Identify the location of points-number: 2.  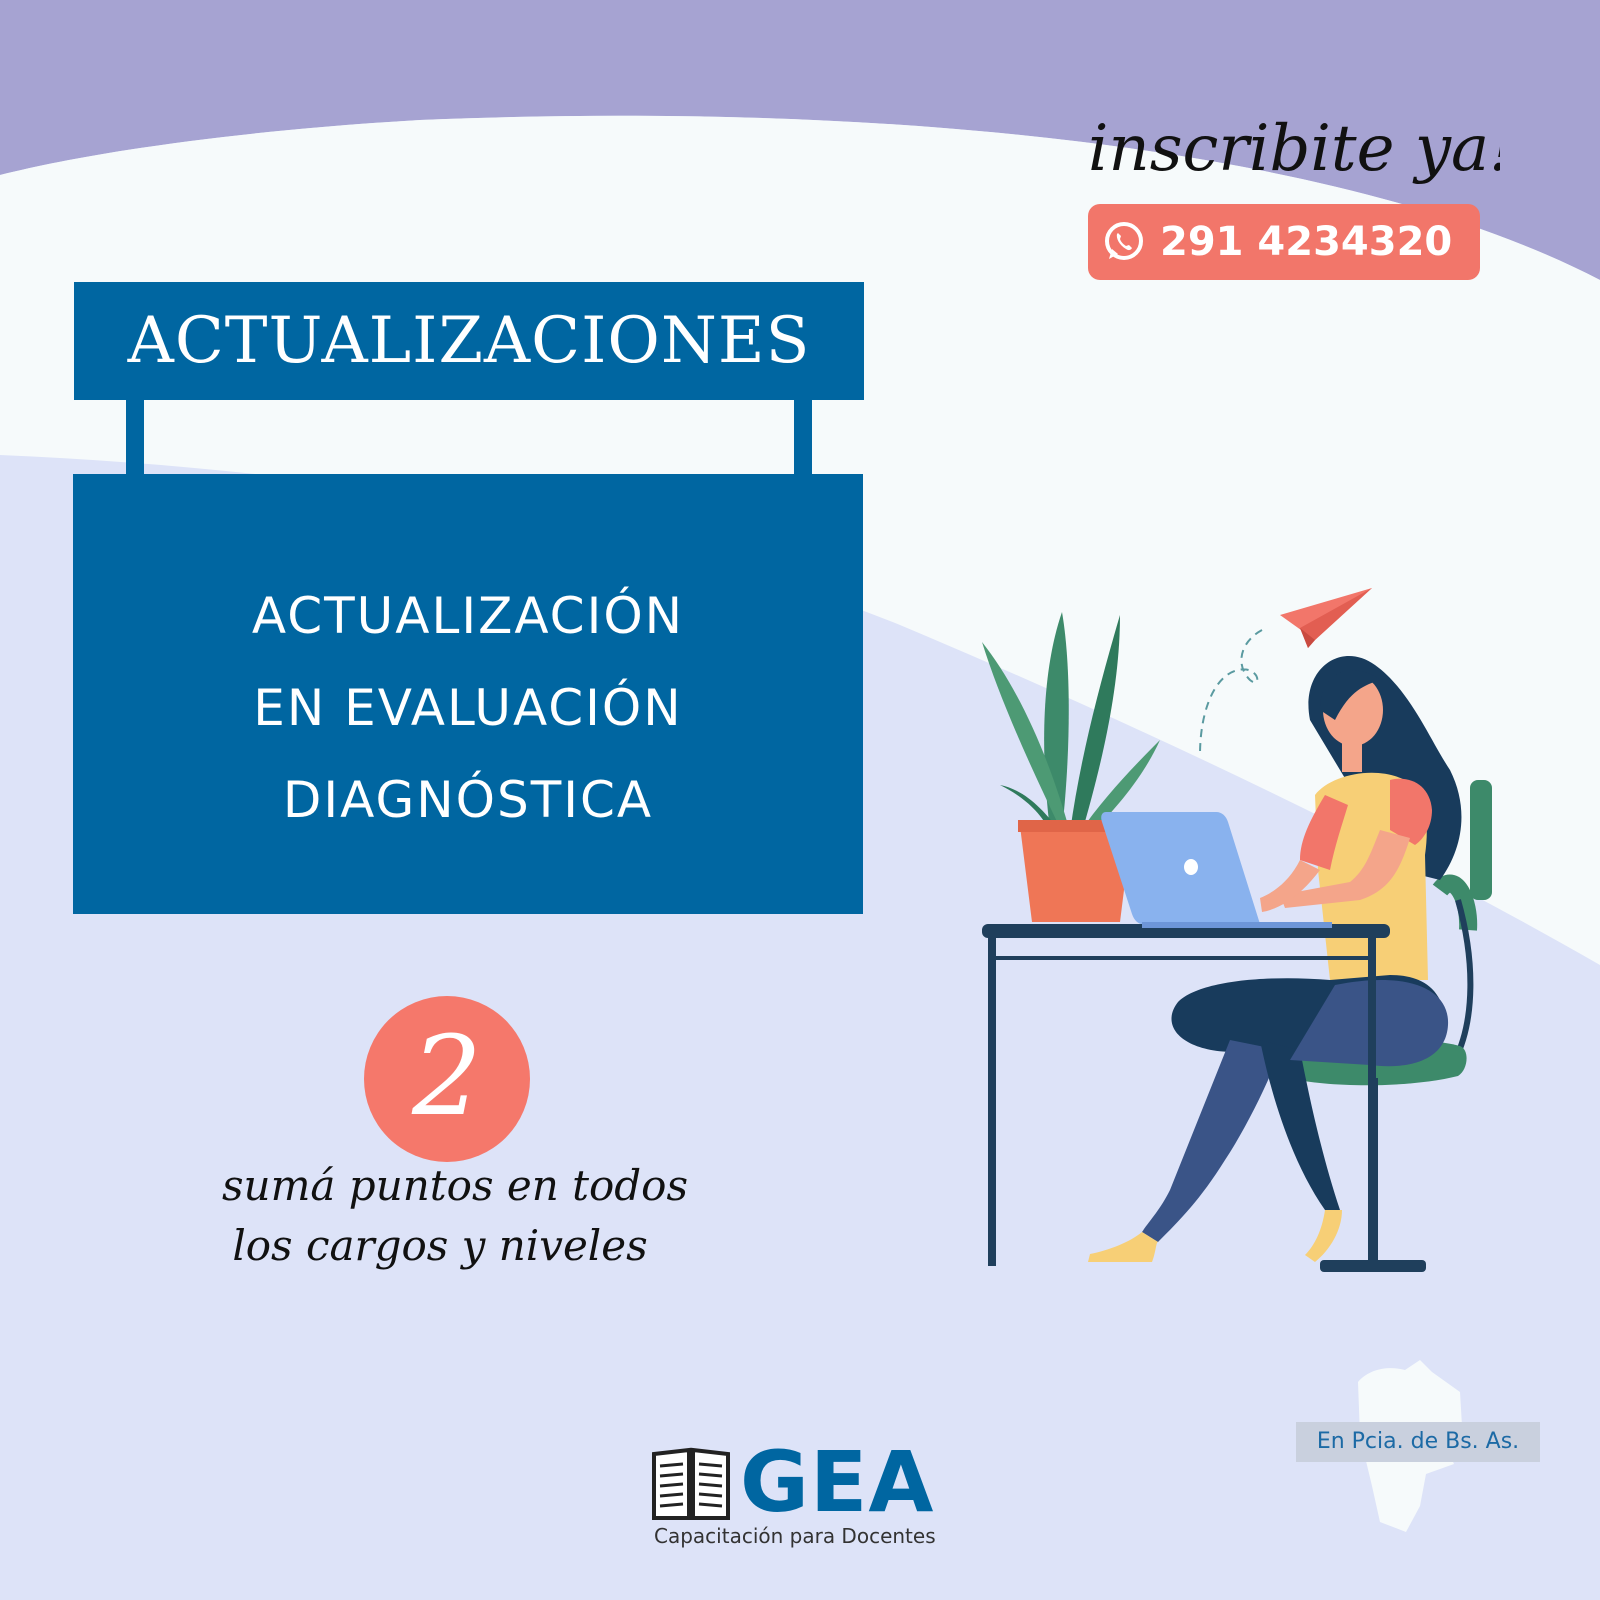
(446, 1076).